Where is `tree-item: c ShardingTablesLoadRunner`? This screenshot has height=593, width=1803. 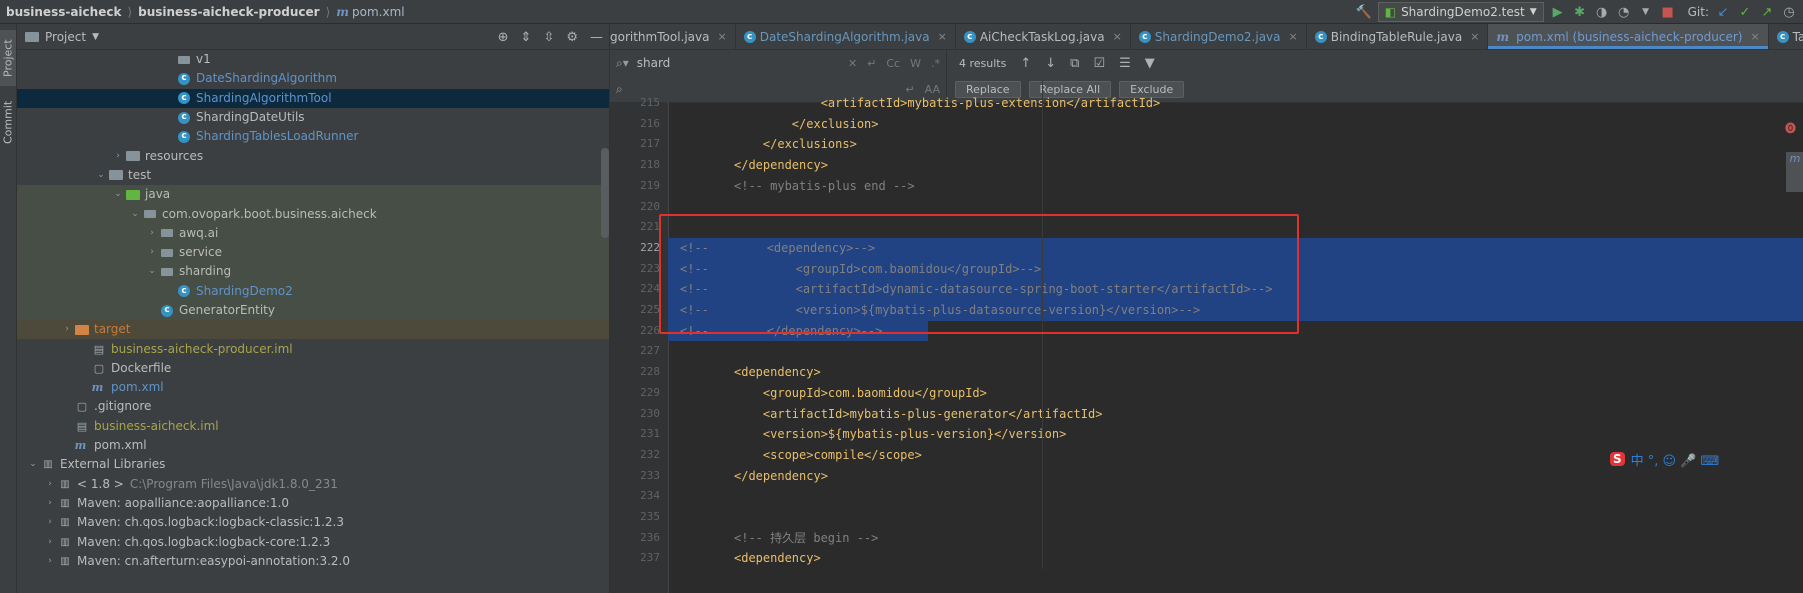
tree-item: c ShardingTablesLoadRunner is located at coordinates (313, 136).